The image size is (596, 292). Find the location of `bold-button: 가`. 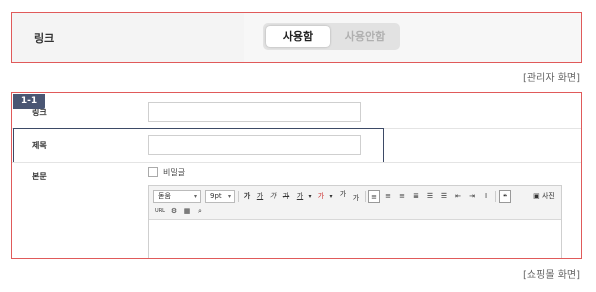

bold-button: 가 is located at coordinates (247, 196).